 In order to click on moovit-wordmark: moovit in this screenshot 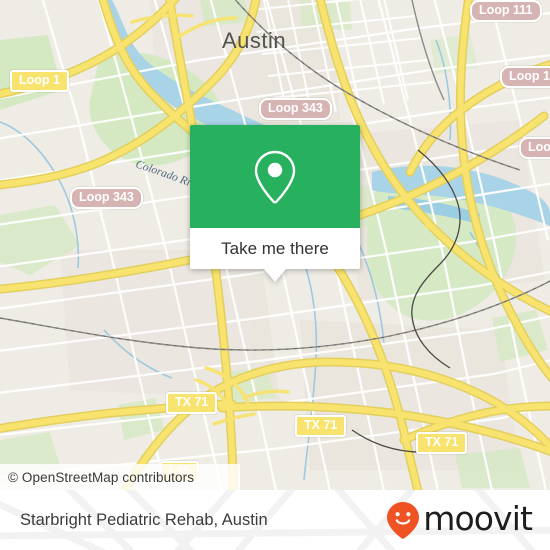, I will do `click(478, 518)`.